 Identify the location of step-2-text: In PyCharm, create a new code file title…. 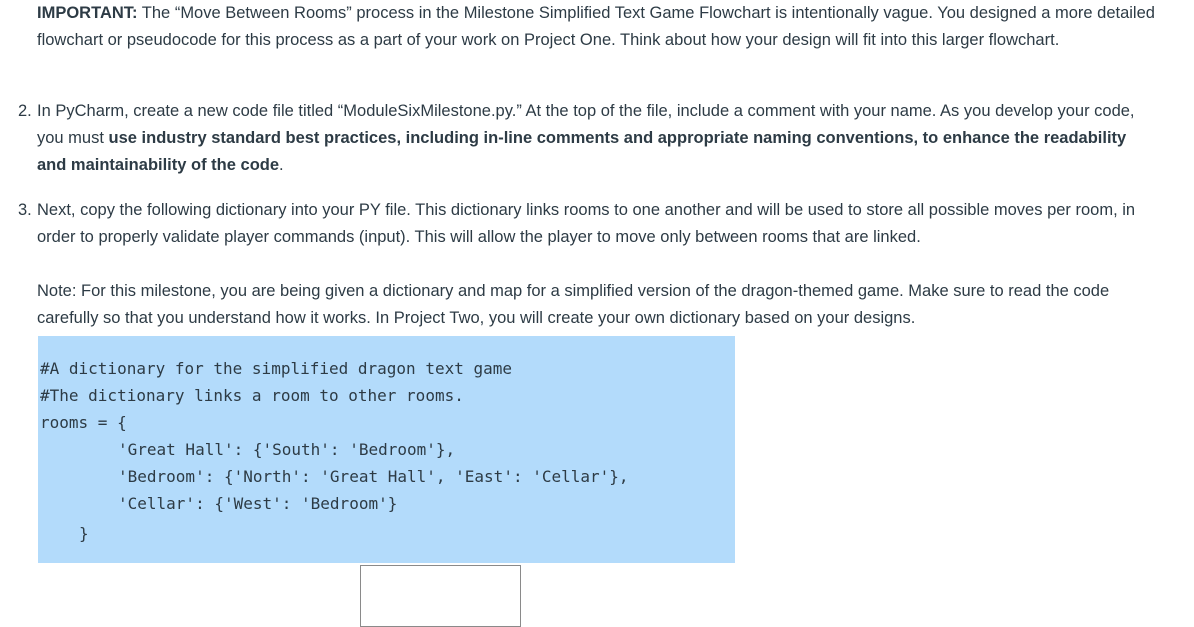
(597, 138).